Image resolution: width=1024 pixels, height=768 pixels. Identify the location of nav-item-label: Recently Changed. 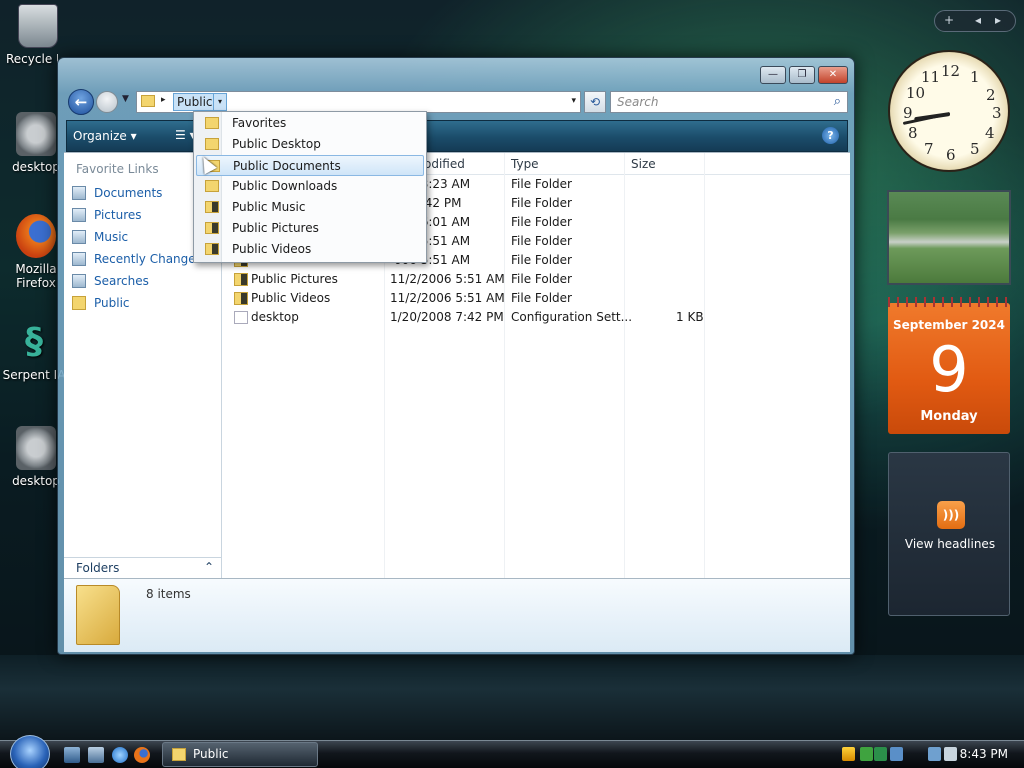
(149, 259).